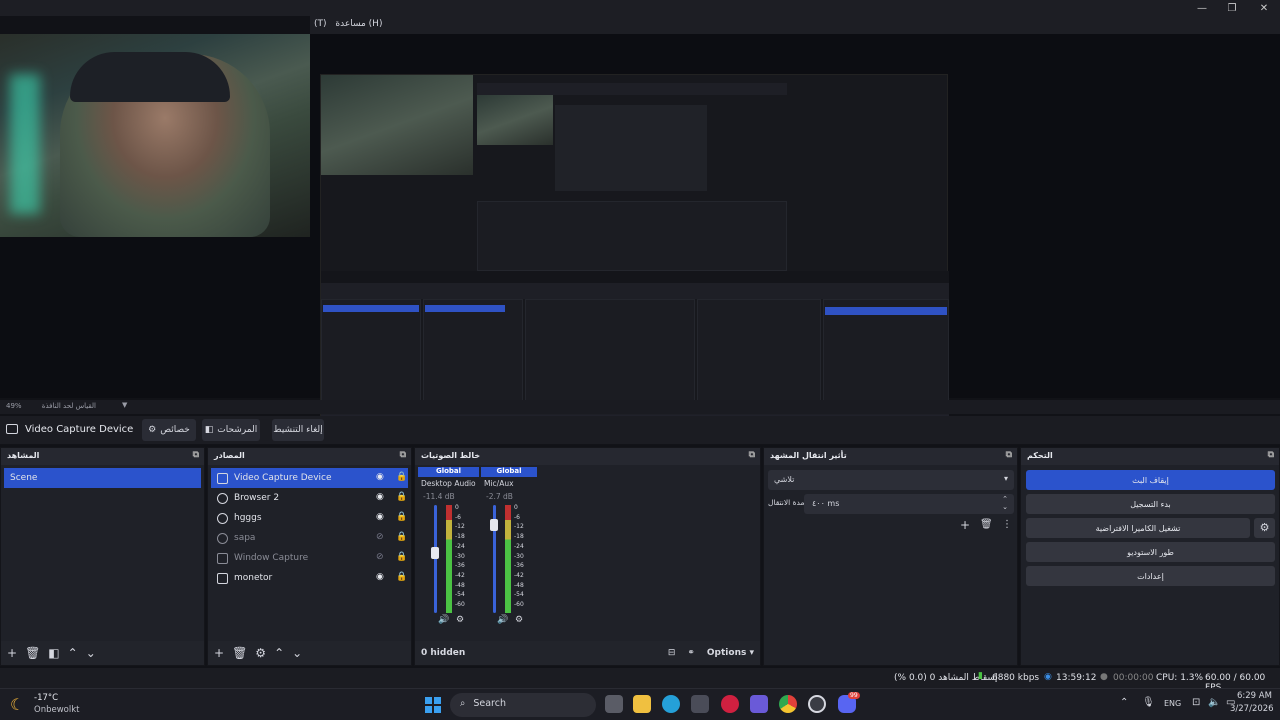 This screenshot has height=720, width=1280. I want to click on file-explorer-icon, so click(642, 704).